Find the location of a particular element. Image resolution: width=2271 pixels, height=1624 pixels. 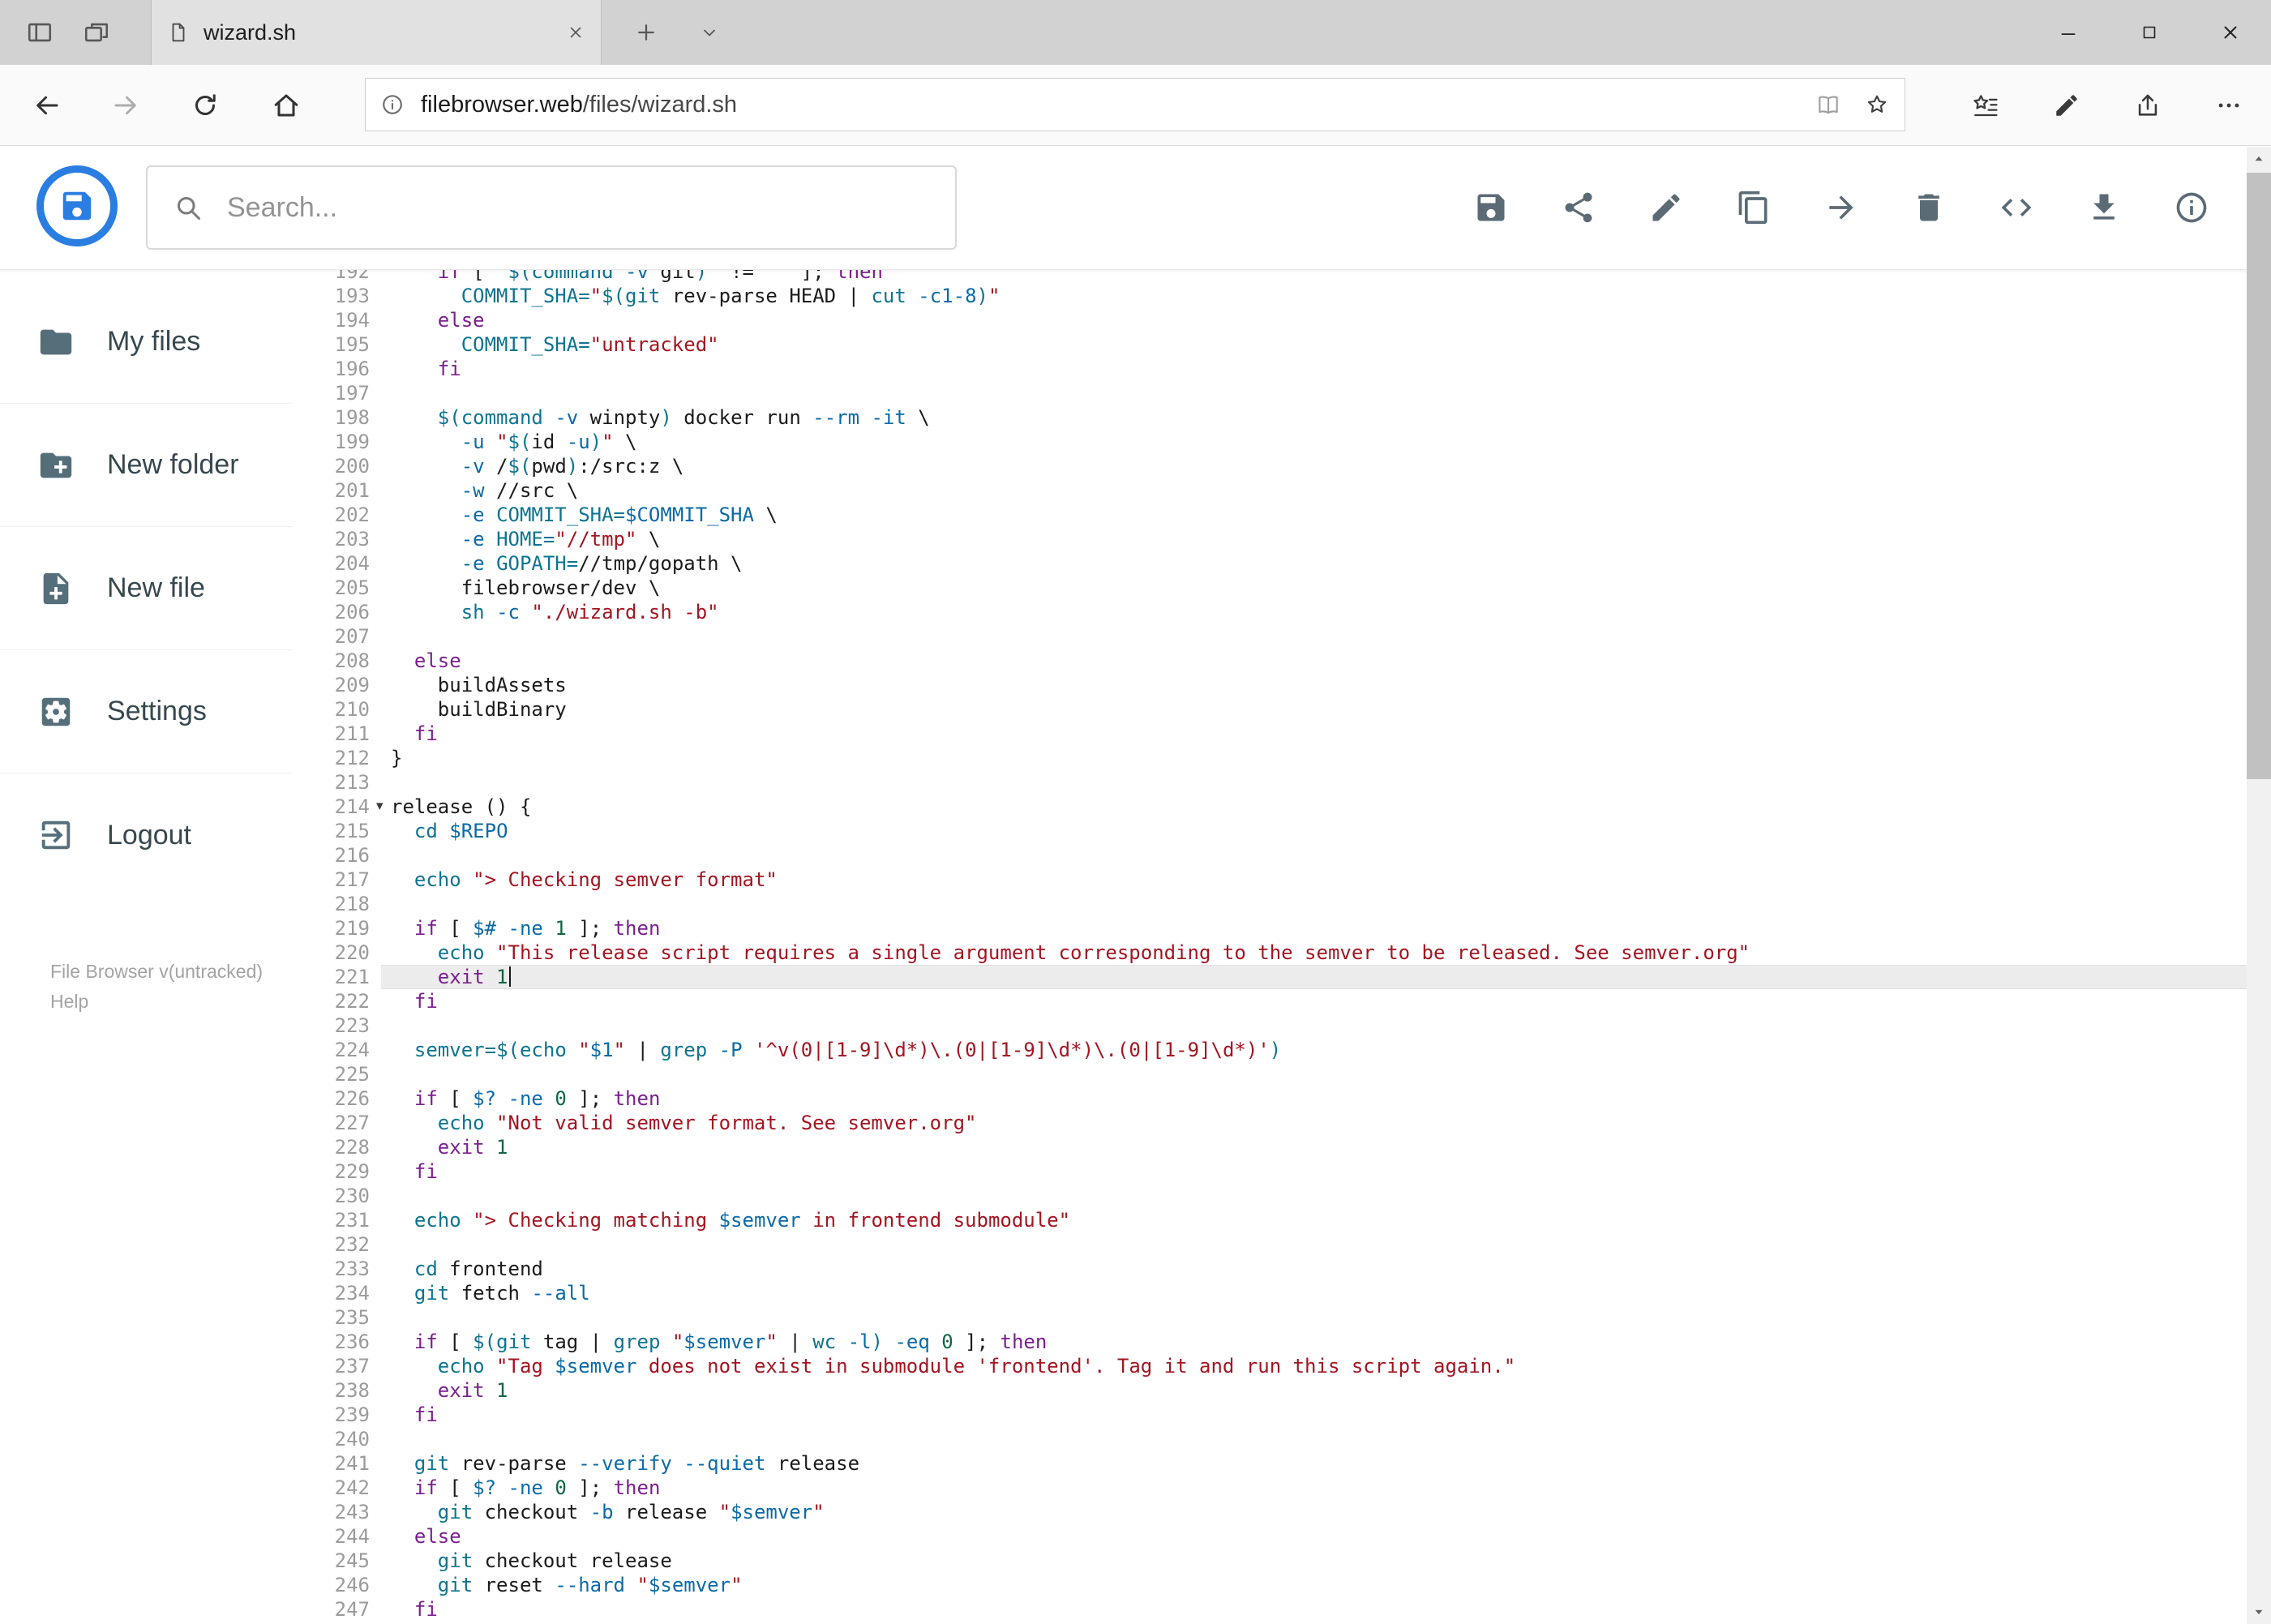

download-button is located at coordinates (2104, 208).